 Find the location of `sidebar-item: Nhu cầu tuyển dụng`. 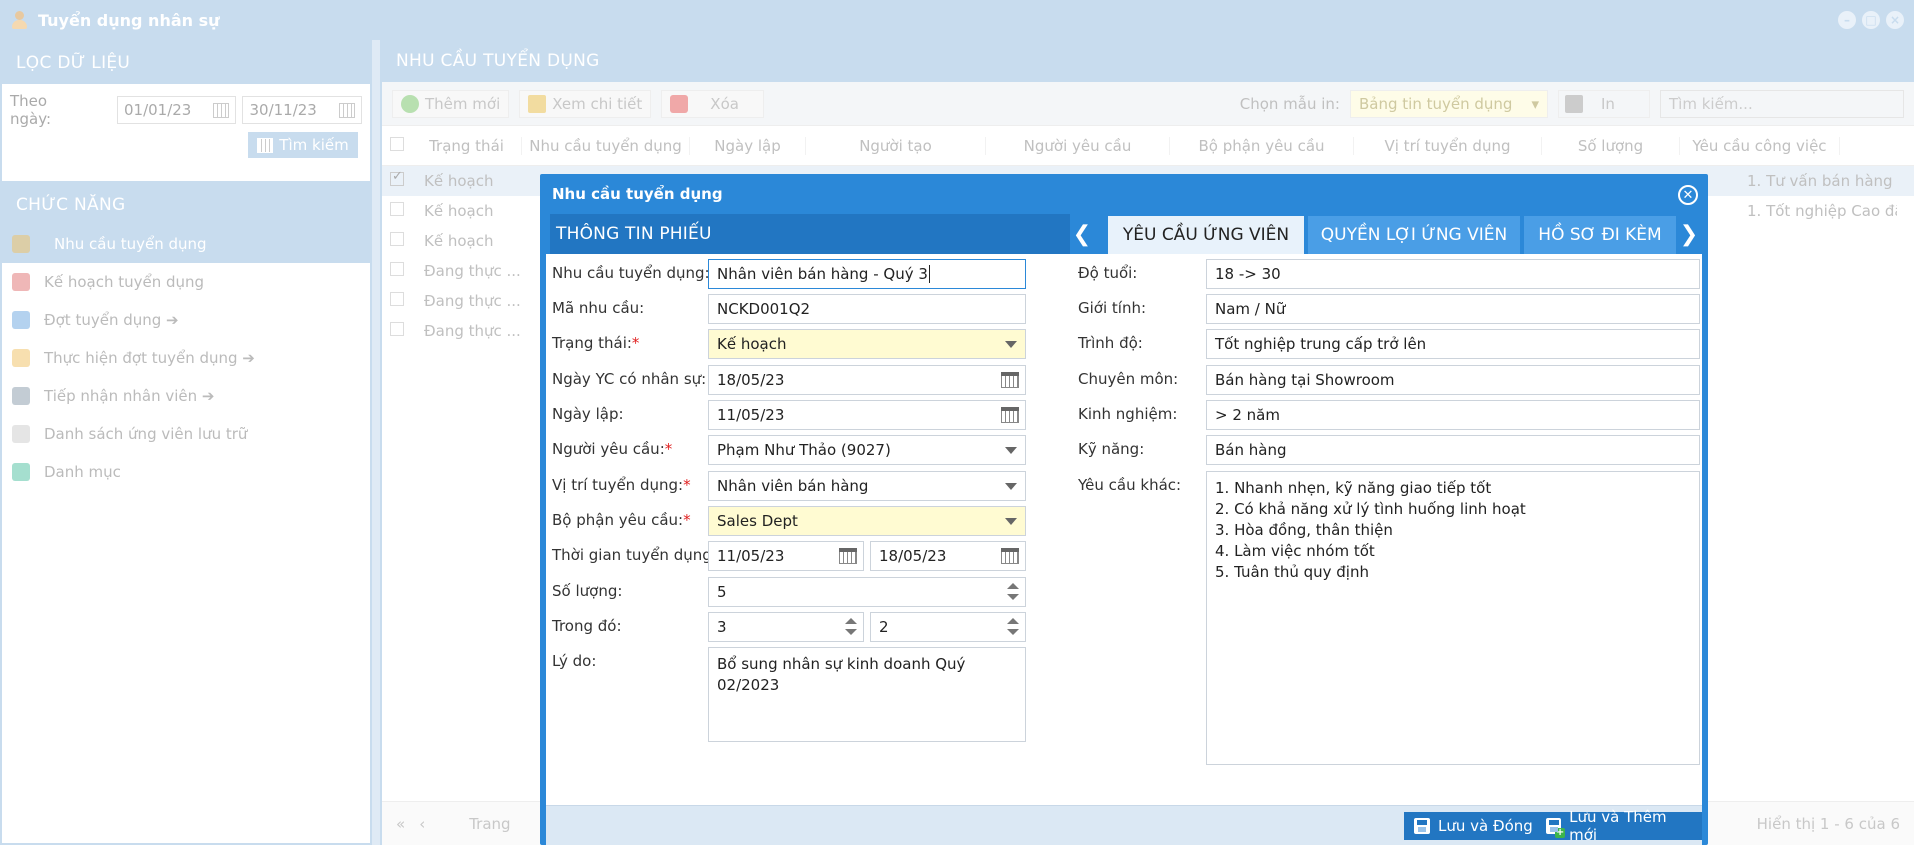

sidebar-item: Nhu cầu tuyển dụng is located at coordinates (186, 244).